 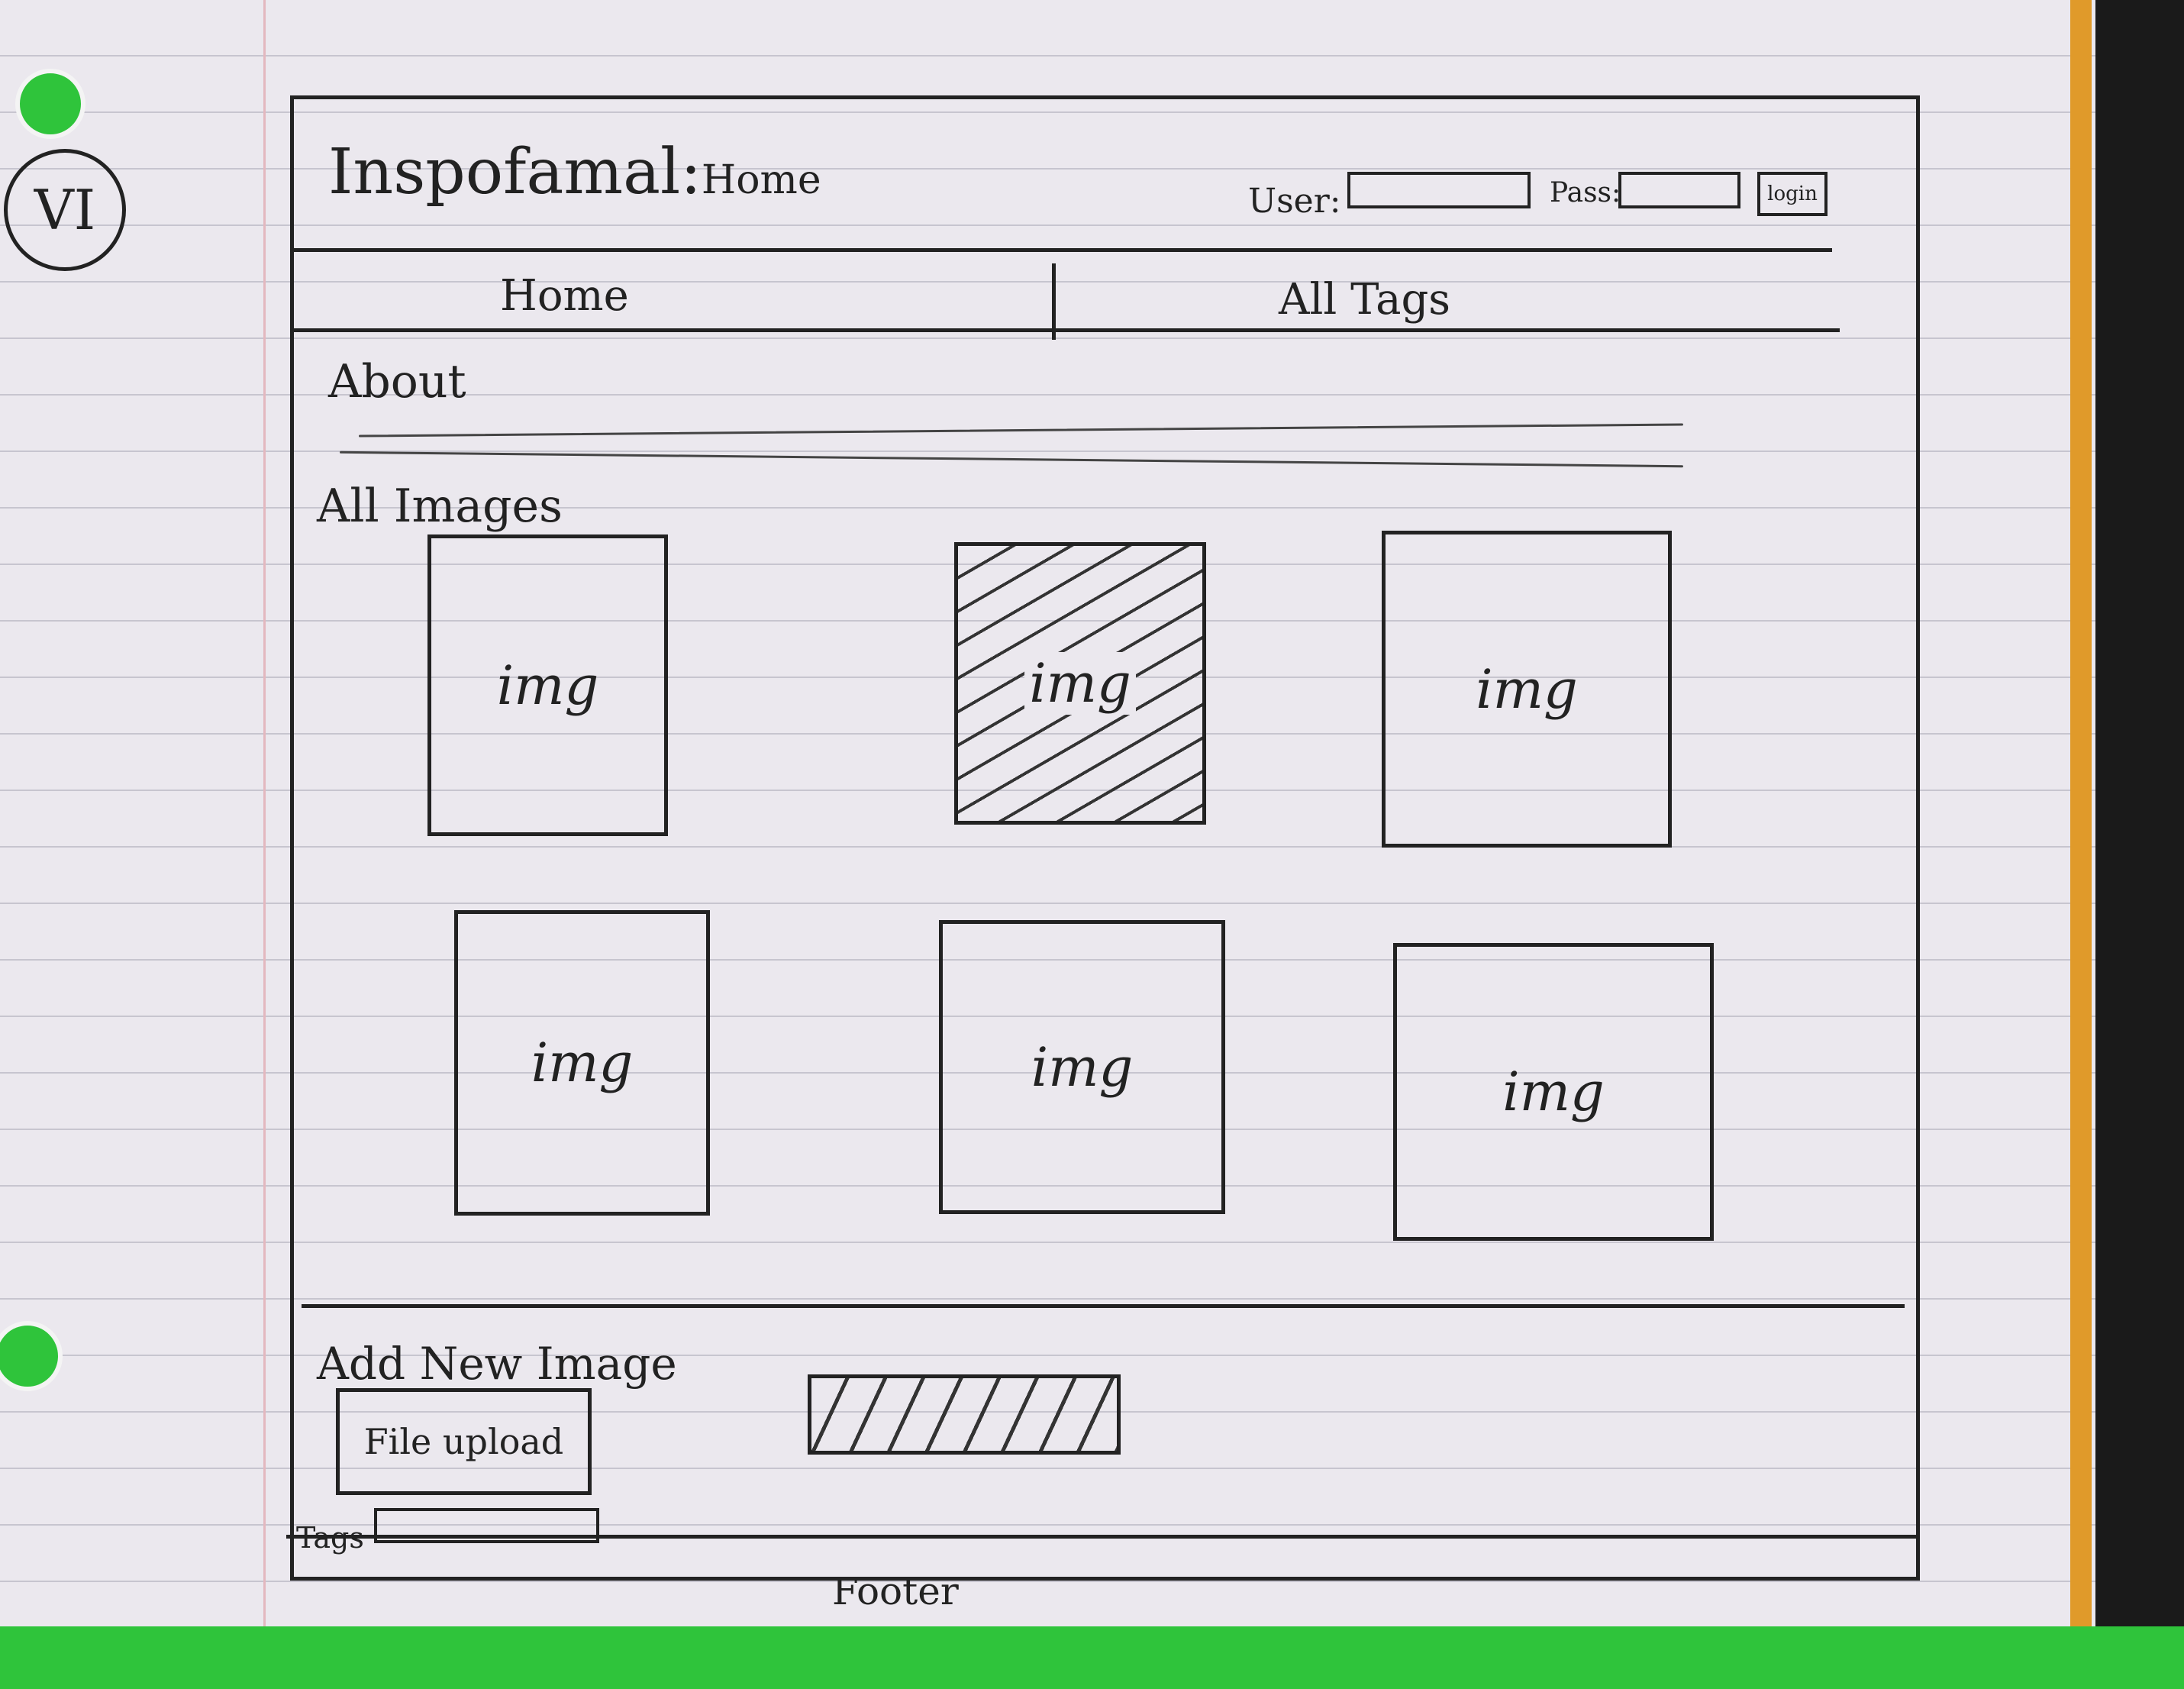 I want to click on footer-divider, so click(x=1101, y=1537).